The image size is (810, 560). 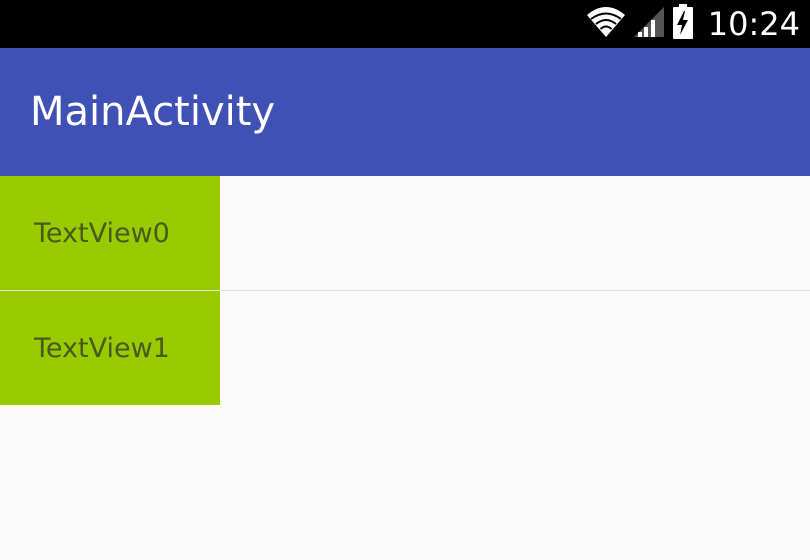 What do you see at coordinates (102, 233) in the screenshot?
I see `text-view-label: TextView0` at bounding box center [102, 233].